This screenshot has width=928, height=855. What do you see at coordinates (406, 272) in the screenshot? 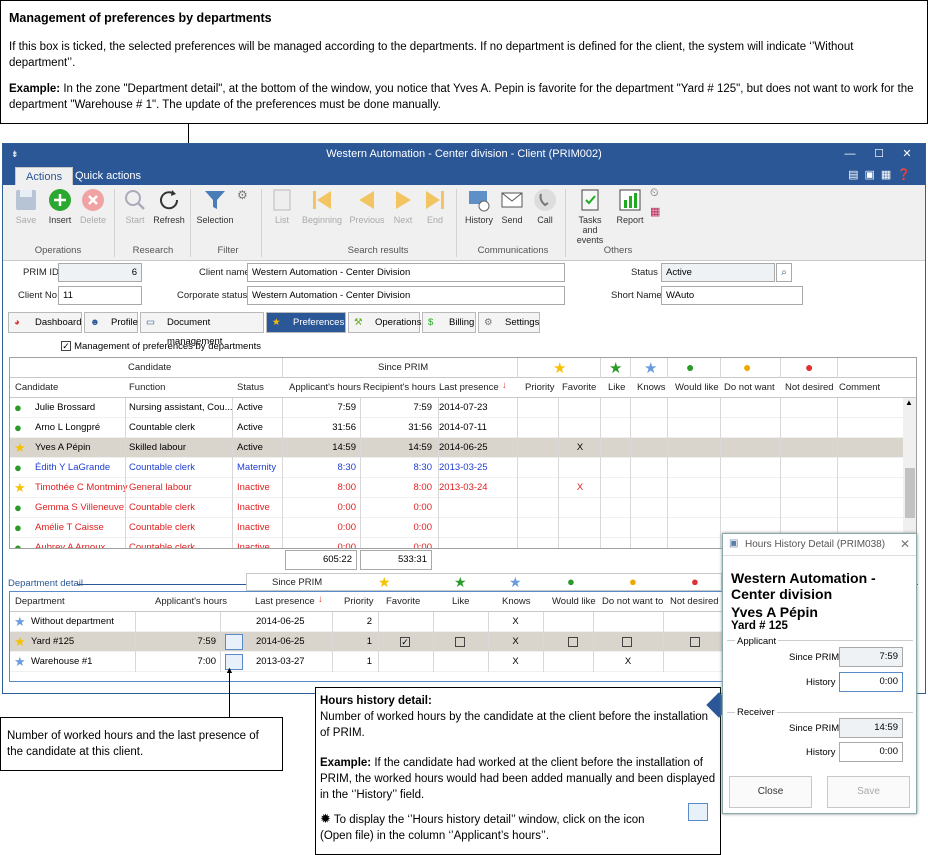
I see `client-name-field: Western Automation - Center Division` at bounding box center [406, 272].